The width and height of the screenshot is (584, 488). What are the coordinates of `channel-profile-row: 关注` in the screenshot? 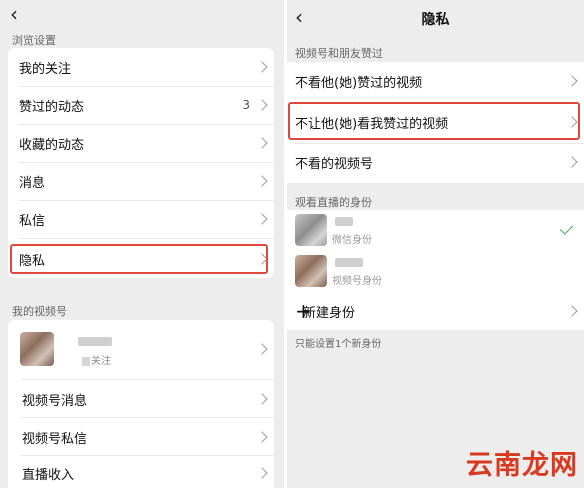 It's located at (141, 349).